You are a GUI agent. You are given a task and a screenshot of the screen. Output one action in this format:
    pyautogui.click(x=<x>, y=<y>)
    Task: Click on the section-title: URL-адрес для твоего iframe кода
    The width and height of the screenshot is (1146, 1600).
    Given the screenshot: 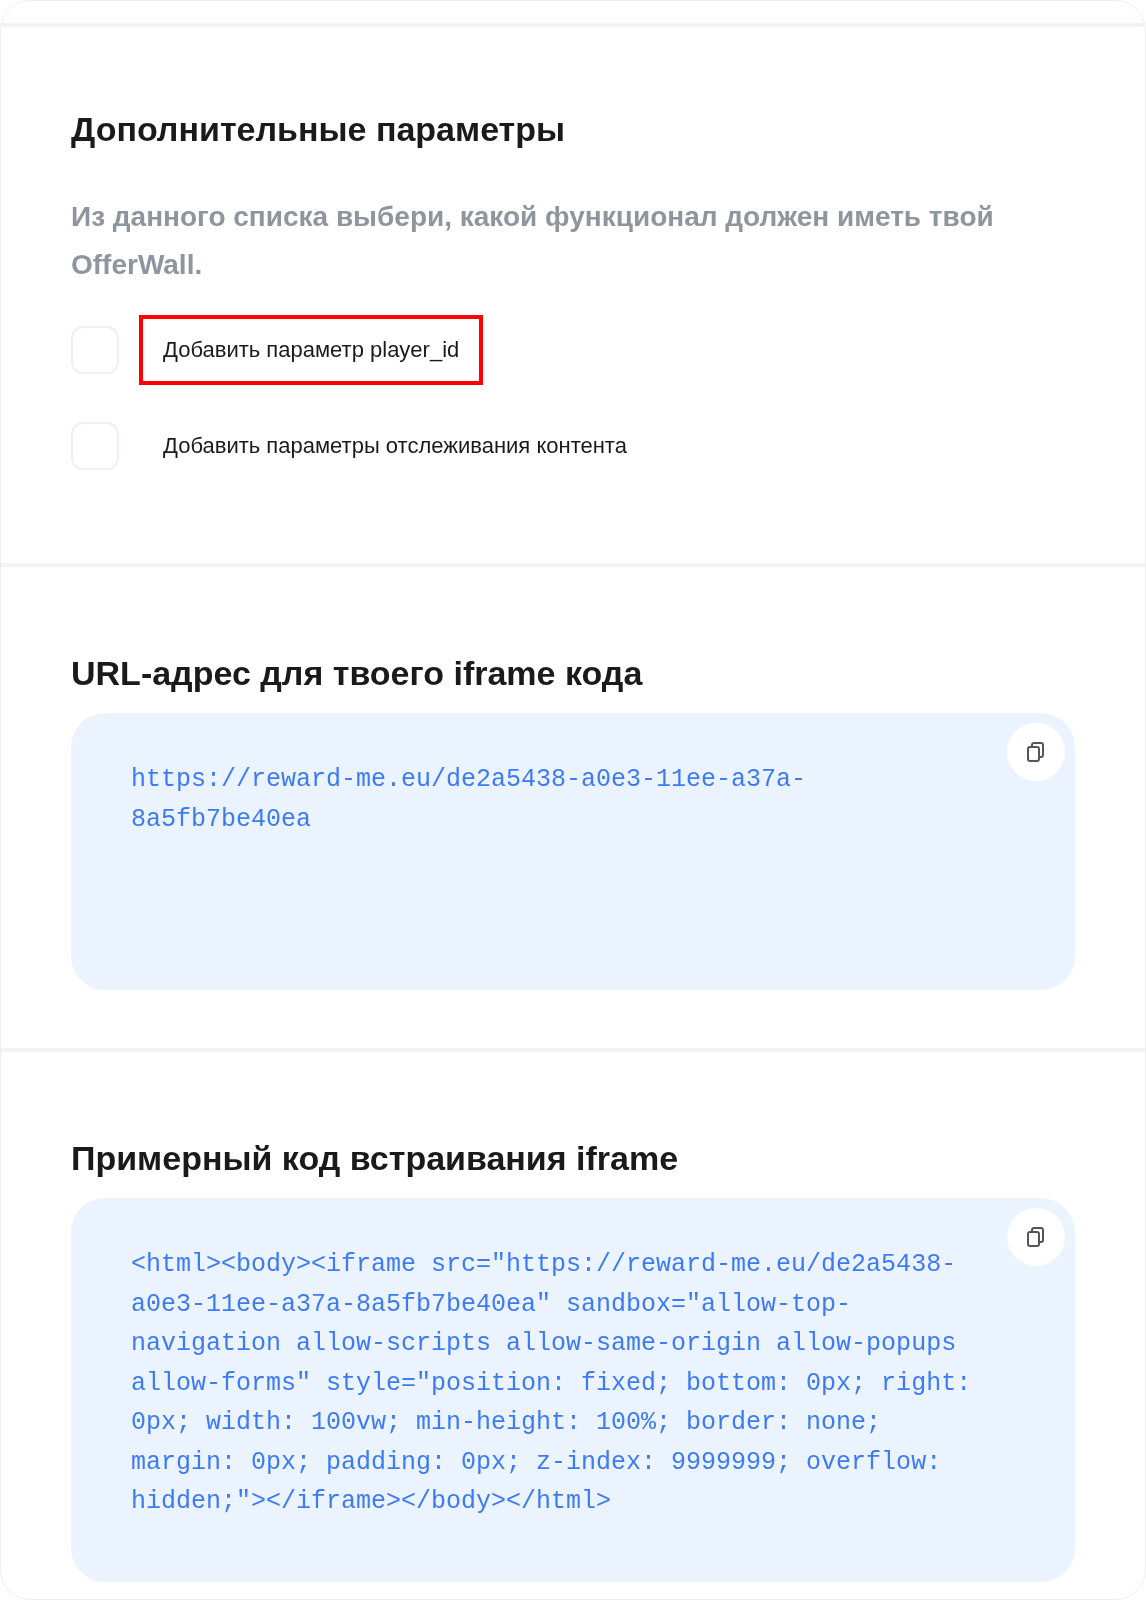 What is the action you would take?
    pyautogui.click(x=357, y=673)
    